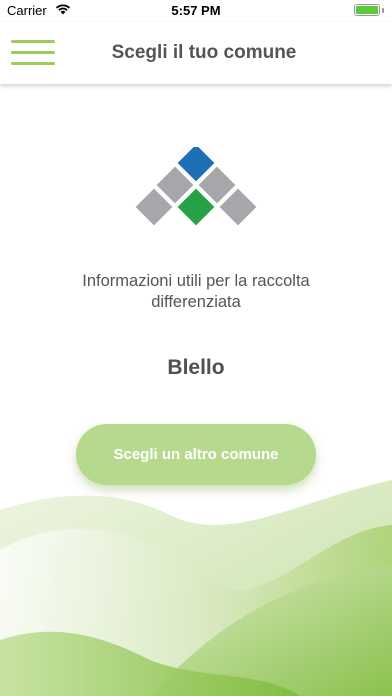  I want to click on page-title: Scegli il tuo comune, so click(204, 52).